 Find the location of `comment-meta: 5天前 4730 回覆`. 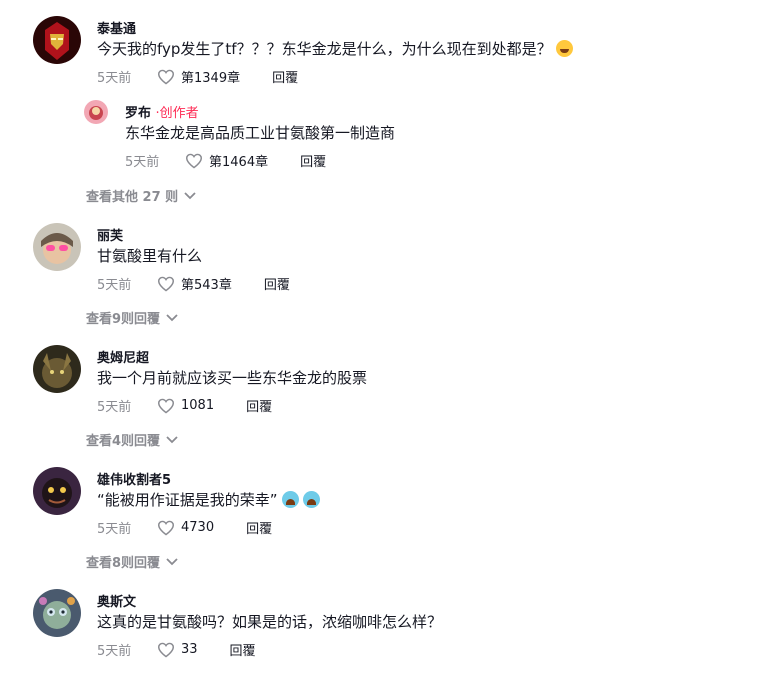

comment-meta: 5天前 4730 回覆 is located at coordinates (184, 527).